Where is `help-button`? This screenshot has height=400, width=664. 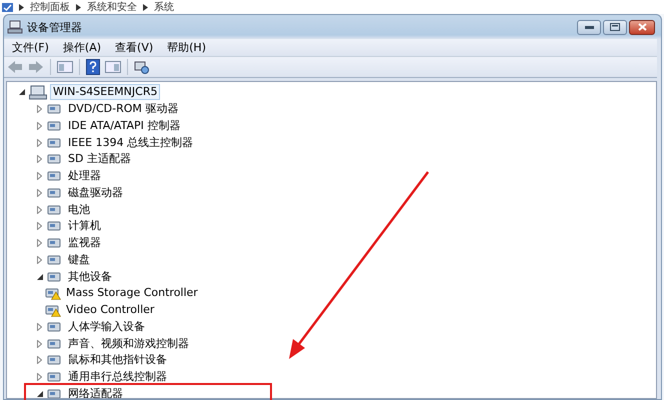 help-button is located at coordinates (93, 67).